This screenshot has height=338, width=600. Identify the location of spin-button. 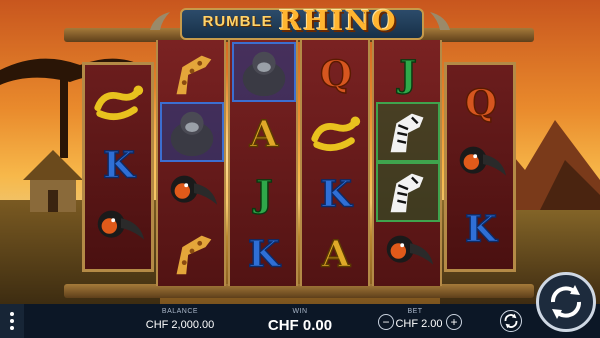
(566, 302).